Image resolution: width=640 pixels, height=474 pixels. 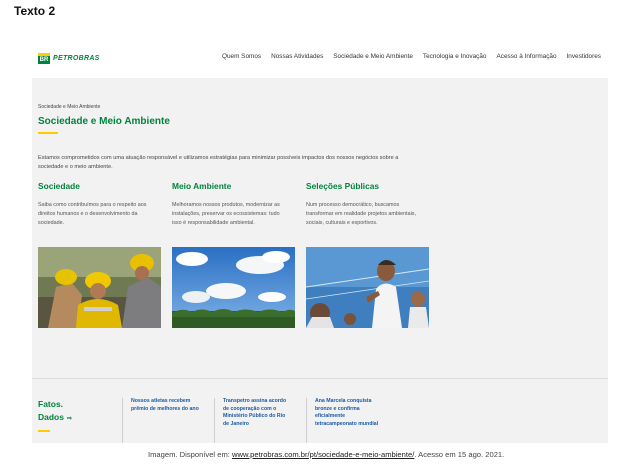 What do you see at coordinates (330, 416) in the screenshot?
I see `news-line: eficialmente` at bounding box center [330, 416].